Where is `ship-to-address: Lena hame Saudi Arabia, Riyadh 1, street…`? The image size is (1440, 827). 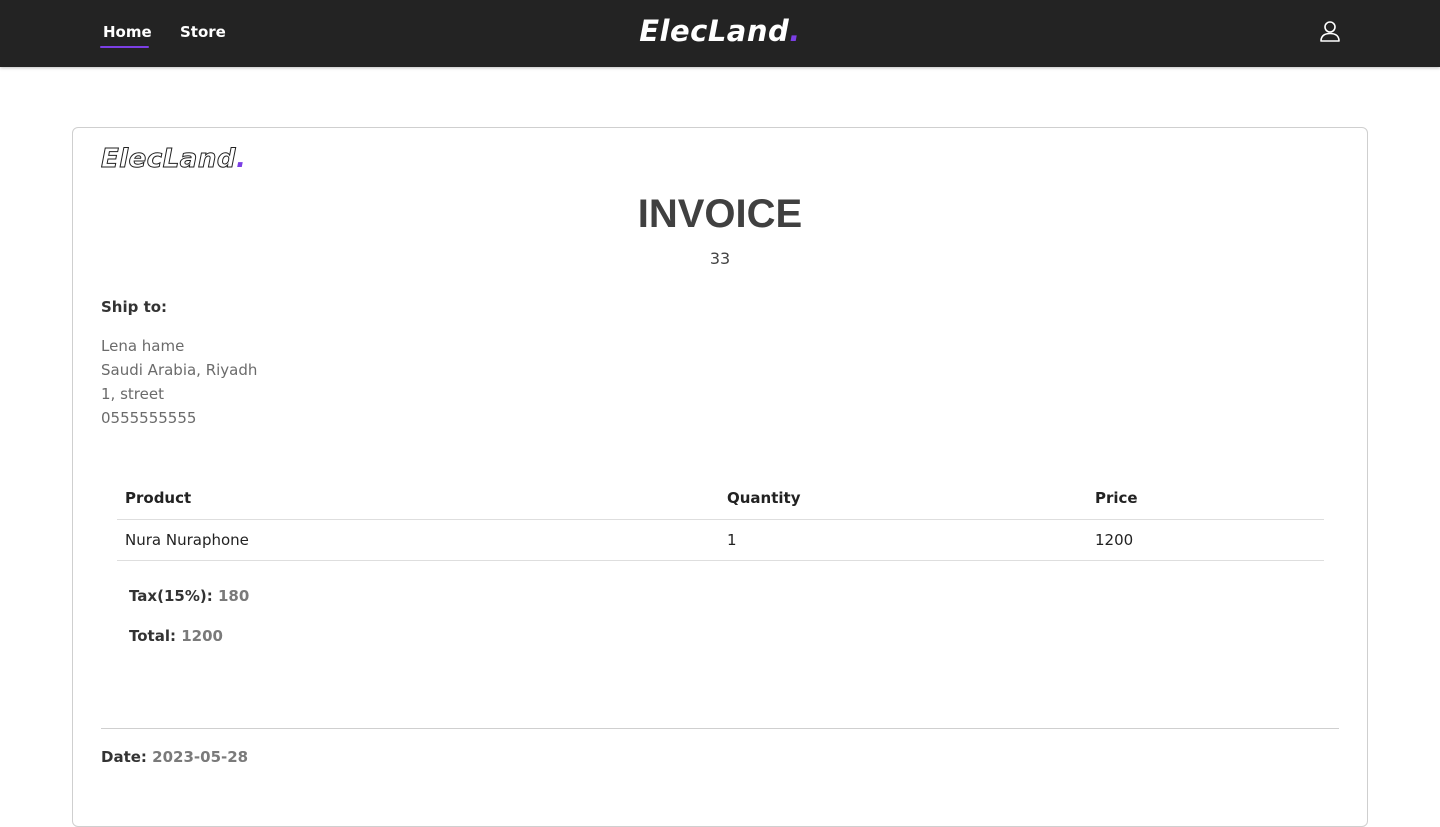 ship-to-address: Lena hame Saudi Arabia, Riyadh 1, street… is located at coordinates (179, 382).